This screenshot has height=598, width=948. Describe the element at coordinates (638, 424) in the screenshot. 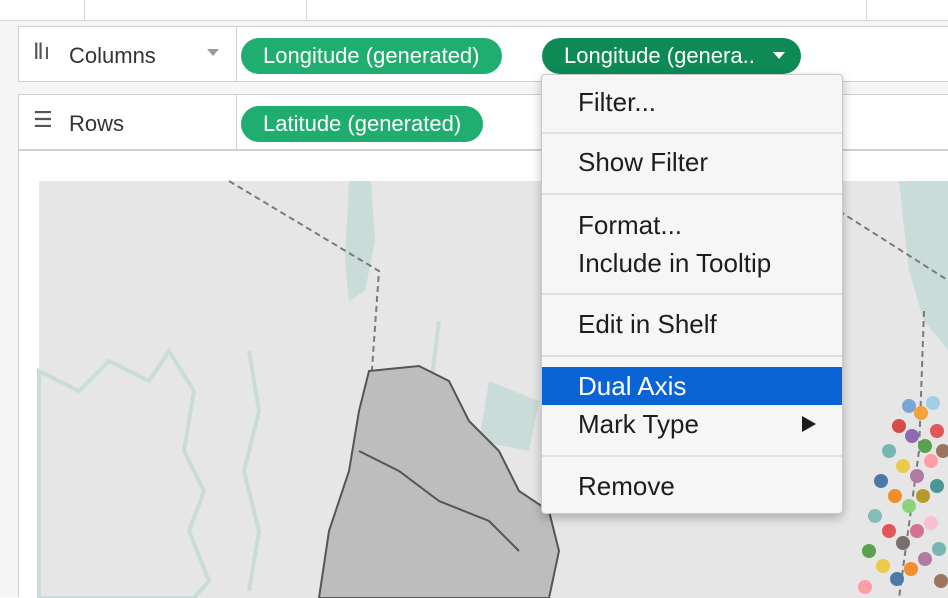

I see `menu-item-mark-type-label: Mark Type` at that location.